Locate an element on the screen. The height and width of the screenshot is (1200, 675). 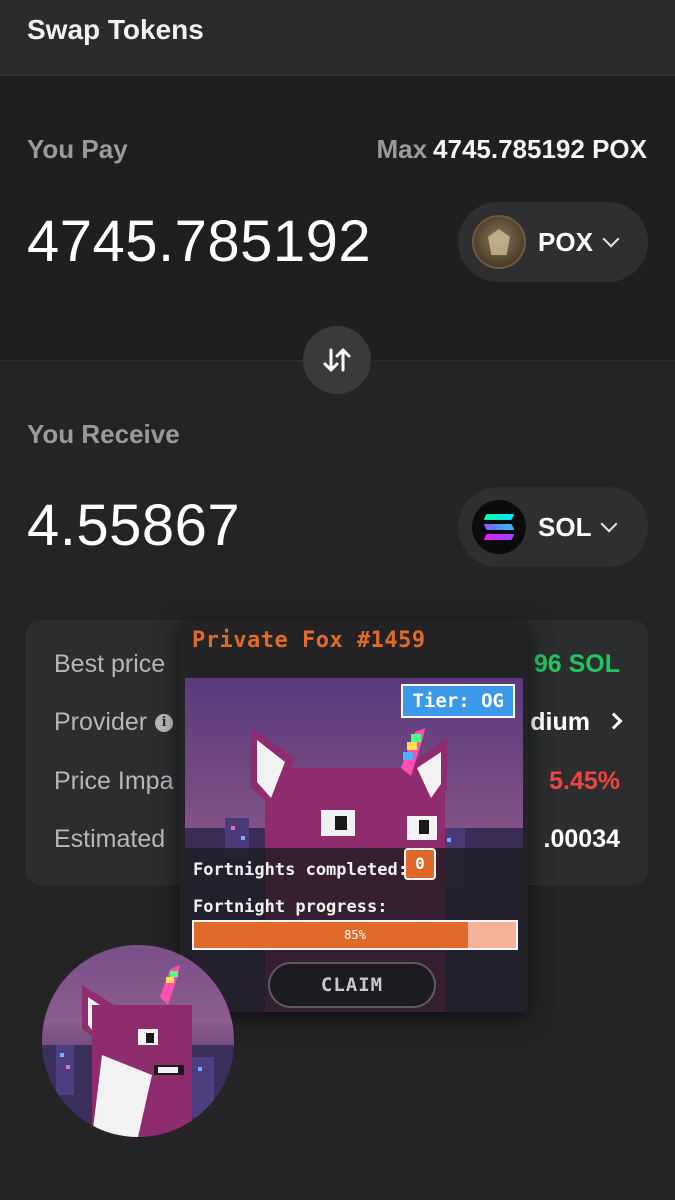
provider-selector: dium is located at coordinates (576, 722).